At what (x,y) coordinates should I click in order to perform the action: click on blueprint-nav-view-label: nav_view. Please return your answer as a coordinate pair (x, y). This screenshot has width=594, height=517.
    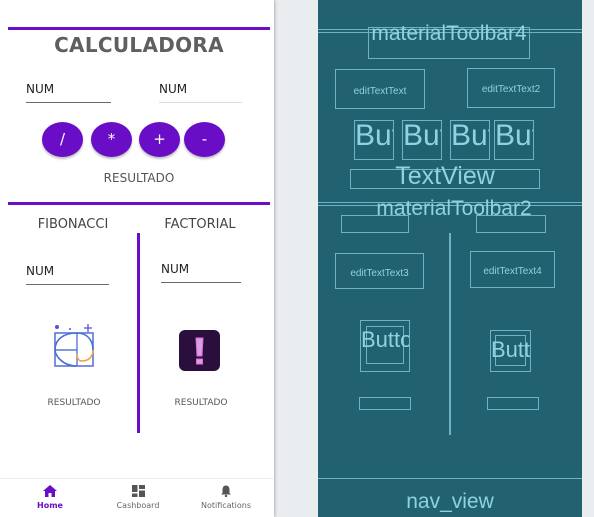
    Looking at the image, I should click on (450, 501).